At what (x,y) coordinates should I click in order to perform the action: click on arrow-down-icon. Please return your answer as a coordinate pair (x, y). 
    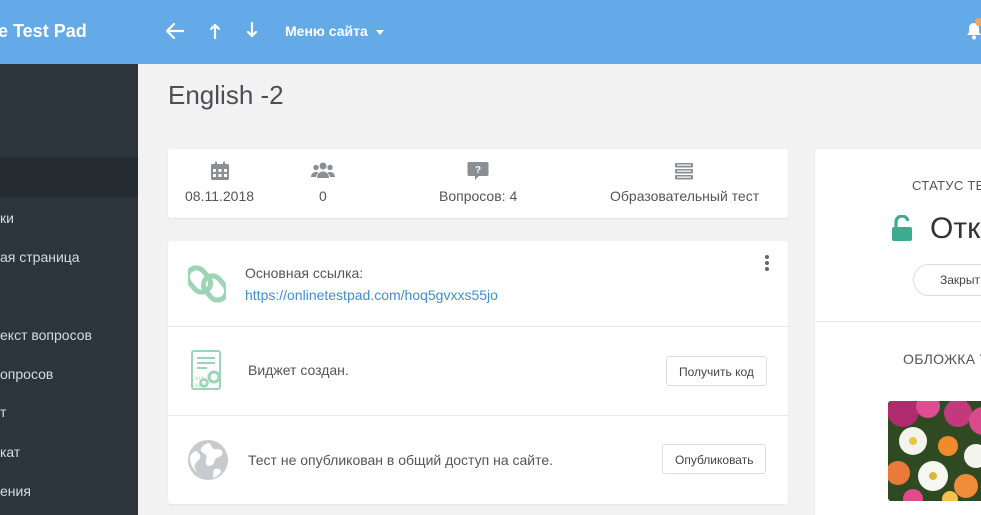
    Looking at the image, I should click on (252, 33).